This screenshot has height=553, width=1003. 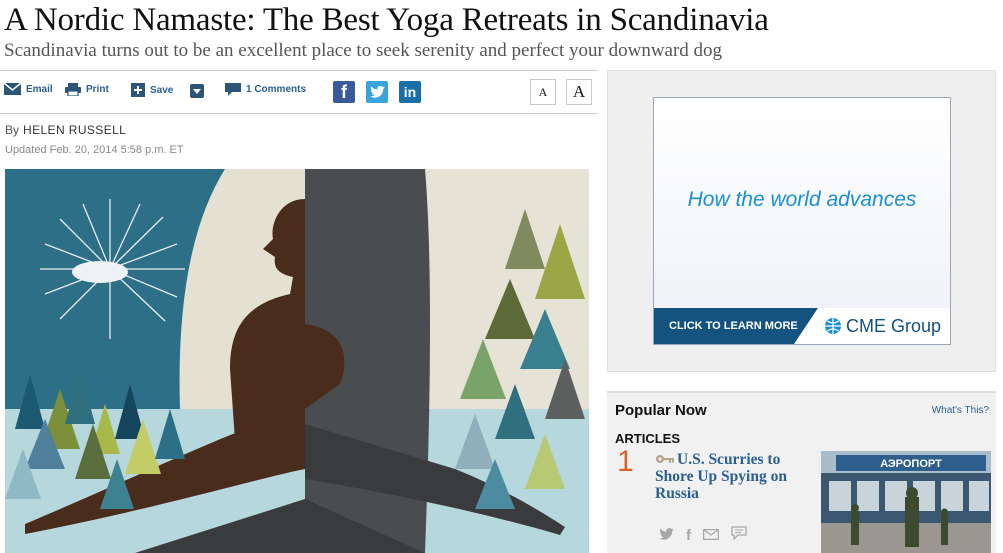 I want to click on ad-cta-label: CLICK TO LEARN MORE, so click(x=733, y=326).